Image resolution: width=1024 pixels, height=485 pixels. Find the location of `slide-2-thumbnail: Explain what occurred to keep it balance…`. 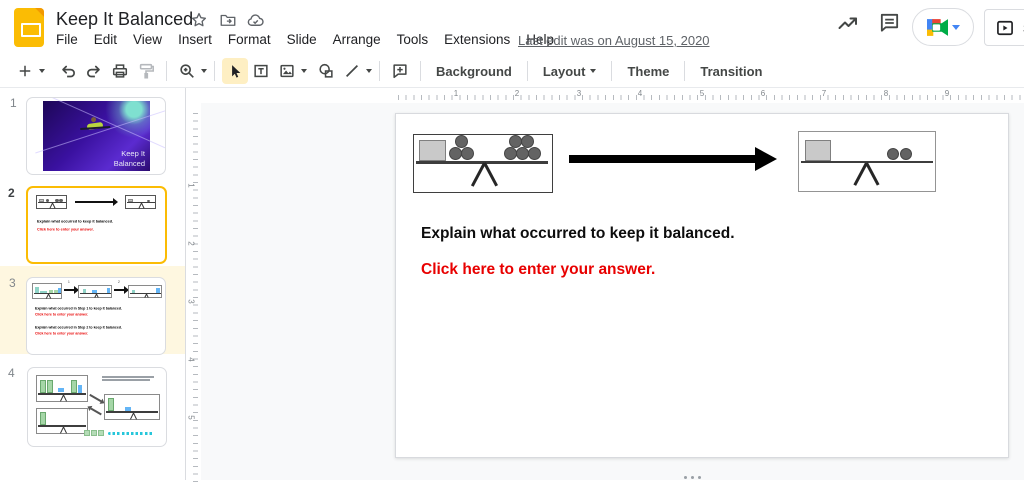

slide-2-thumbnail: Explain what occurred to keep it balance… is located at coordinates (96, 225).